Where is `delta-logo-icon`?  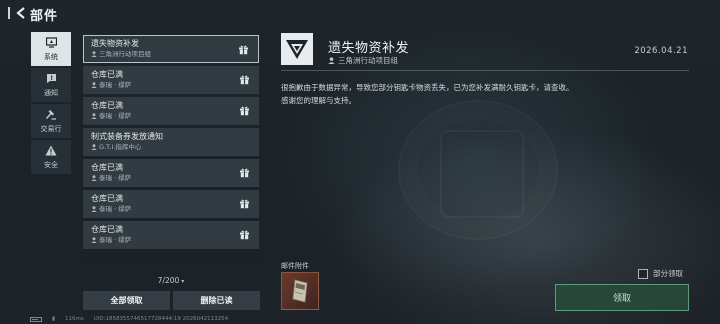
delta-logo-icon is located at coordinates (297, 49).